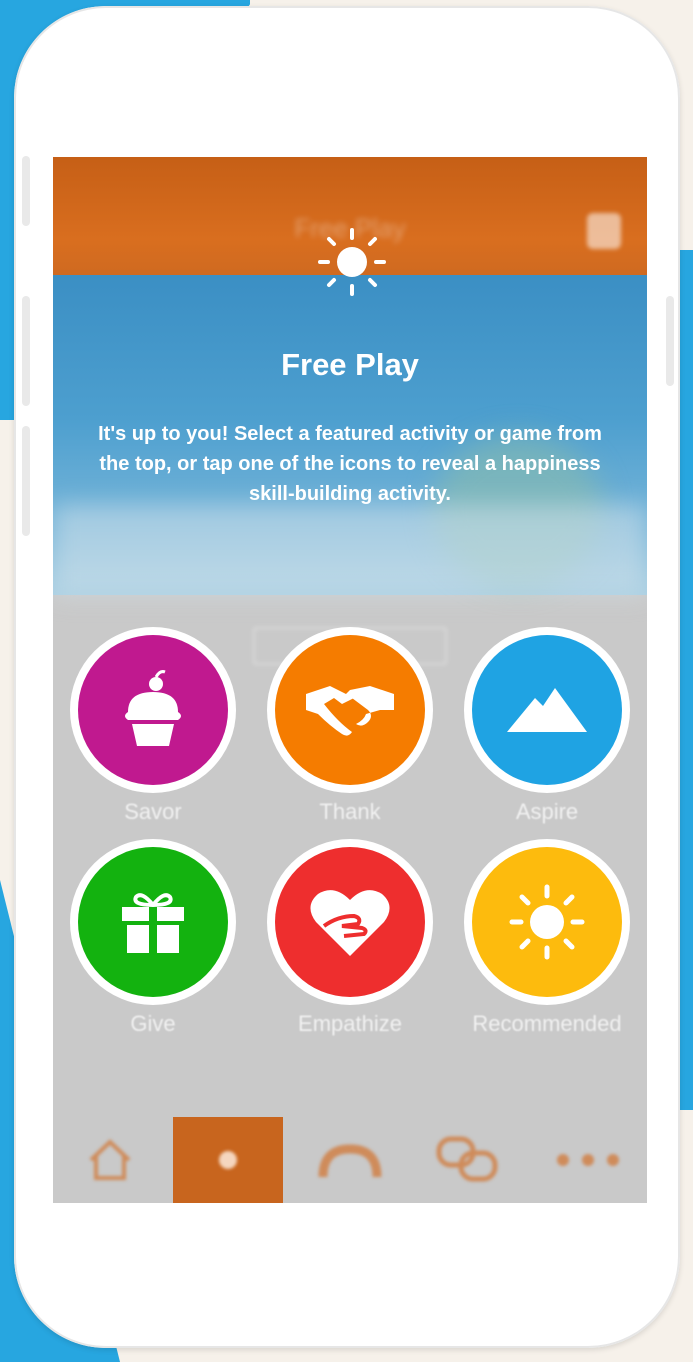  I want to click on handshake-icon, so click(350, 711).